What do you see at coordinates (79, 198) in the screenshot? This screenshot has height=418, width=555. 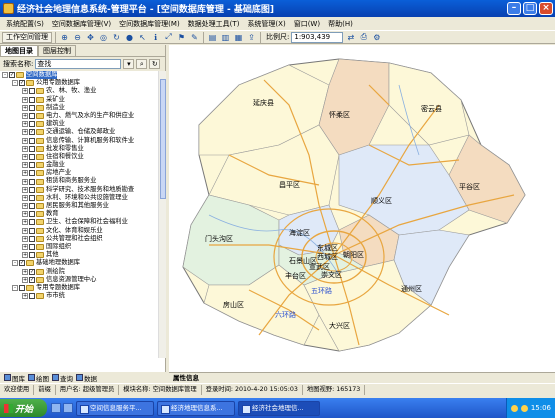 I see `tree-node: + 水利、环境和公共设施管理业` at bounding box center [79, 198].